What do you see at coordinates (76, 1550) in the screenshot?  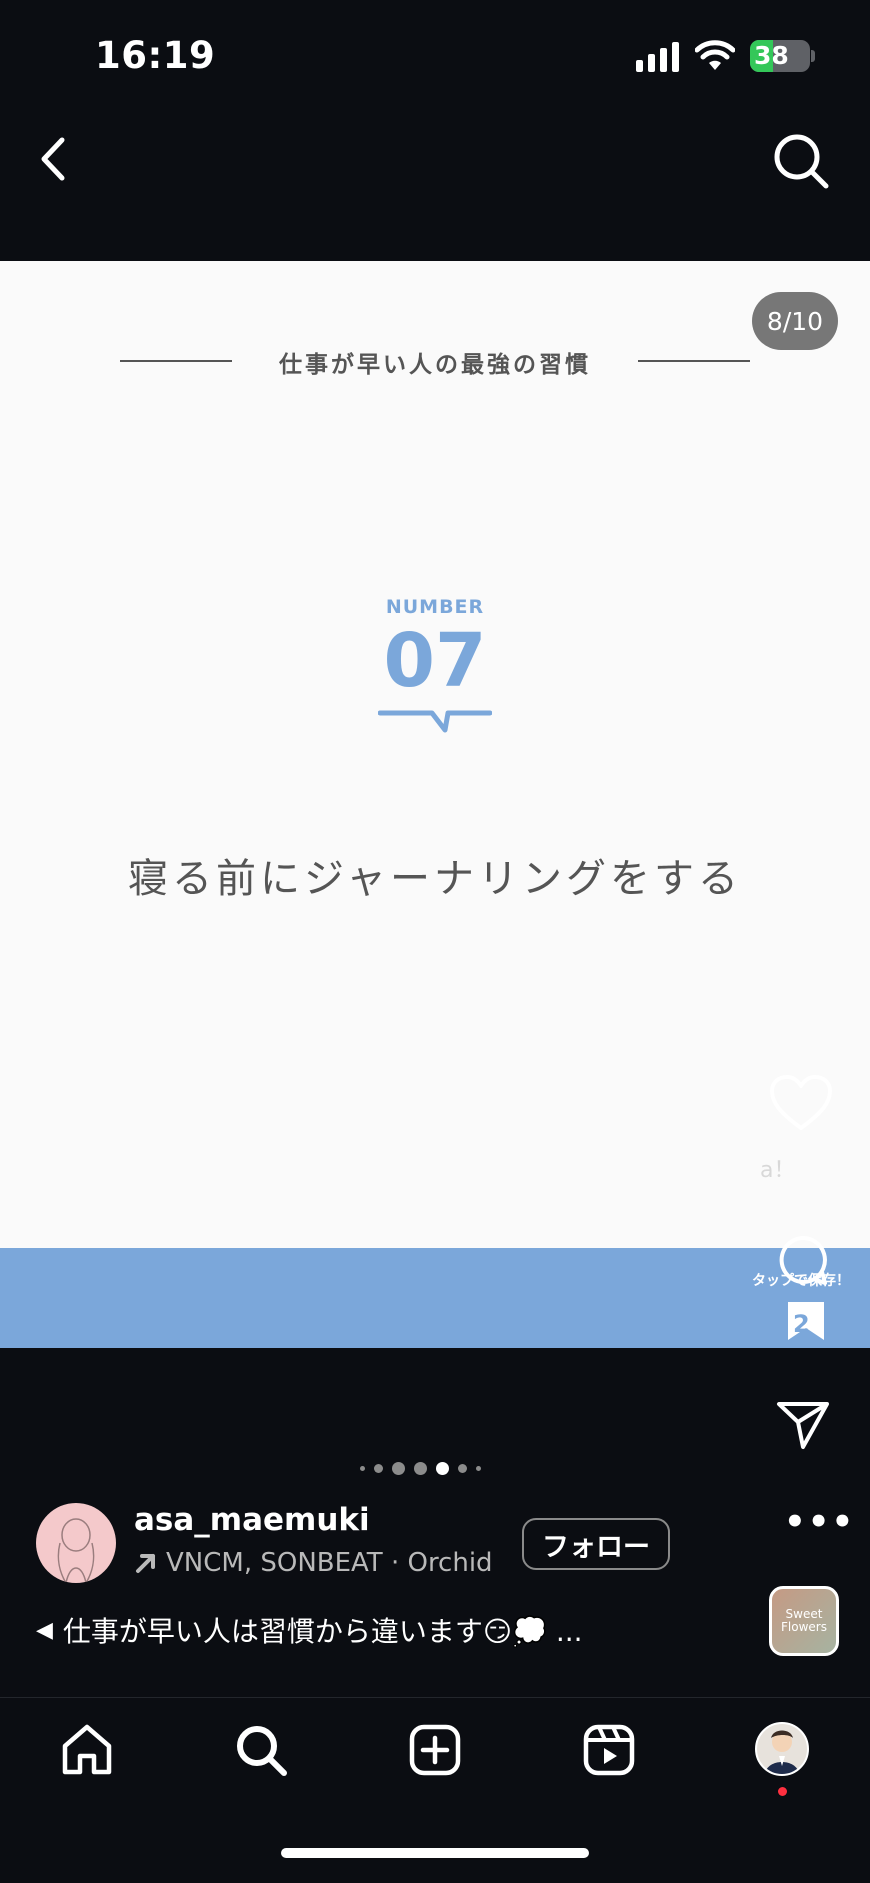 I see `avatar-illustration` at bounding box center [76, 1550].